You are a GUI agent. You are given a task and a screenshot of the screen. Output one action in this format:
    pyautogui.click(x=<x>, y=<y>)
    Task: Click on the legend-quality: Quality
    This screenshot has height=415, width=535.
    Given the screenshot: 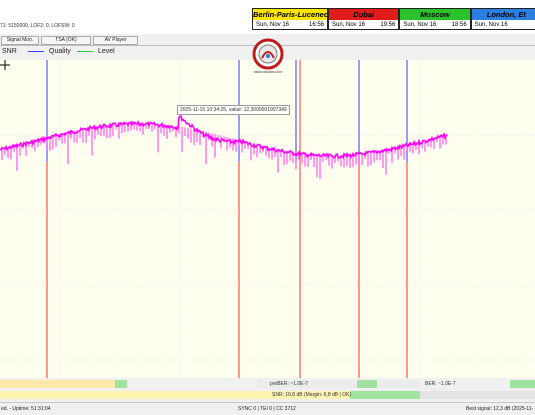 What is the action you would take?
    pyautogui.click(x=49, y=51)
    